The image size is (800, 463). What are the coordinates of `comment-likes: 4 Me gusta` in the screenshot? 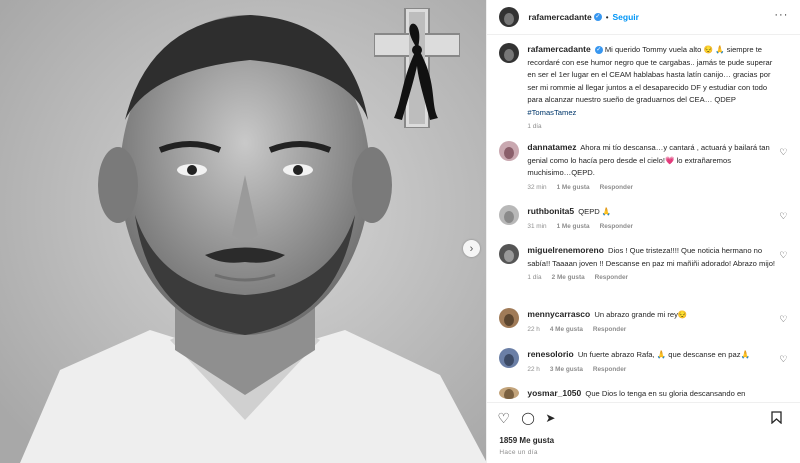 It's located at (566, 329).